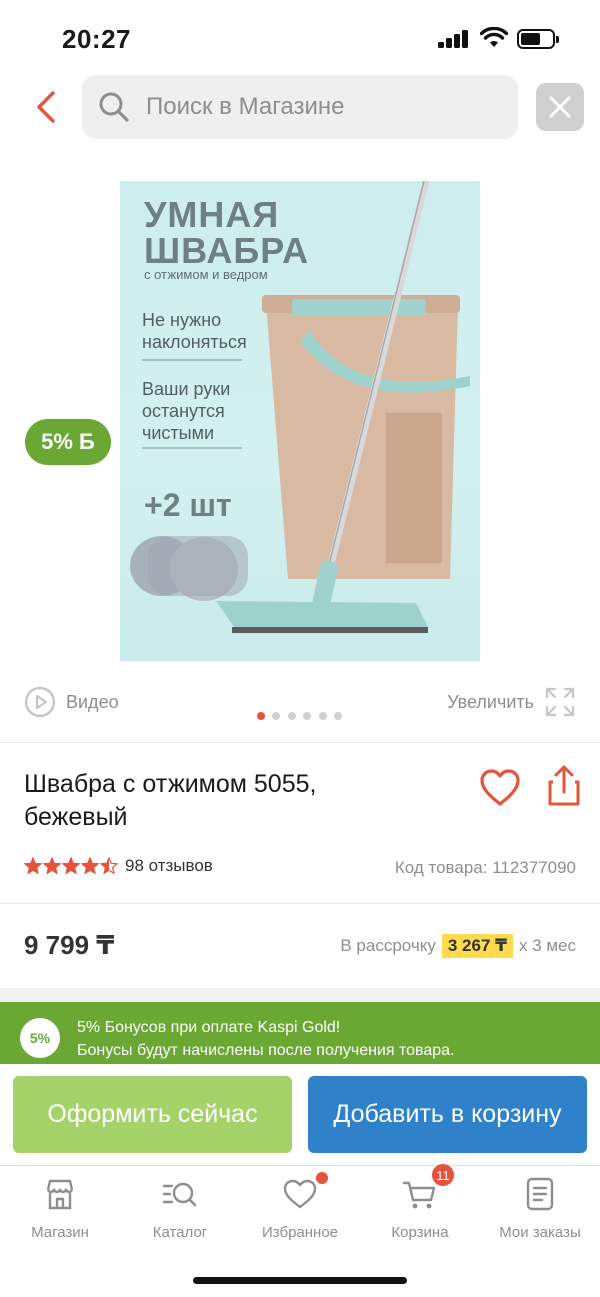 The image size is (600, 1297). Describe the element at coordinates (300, 1114) in the screenshot. I see `action-bar: Оформить сейчас Добавить в корзину` at that location.